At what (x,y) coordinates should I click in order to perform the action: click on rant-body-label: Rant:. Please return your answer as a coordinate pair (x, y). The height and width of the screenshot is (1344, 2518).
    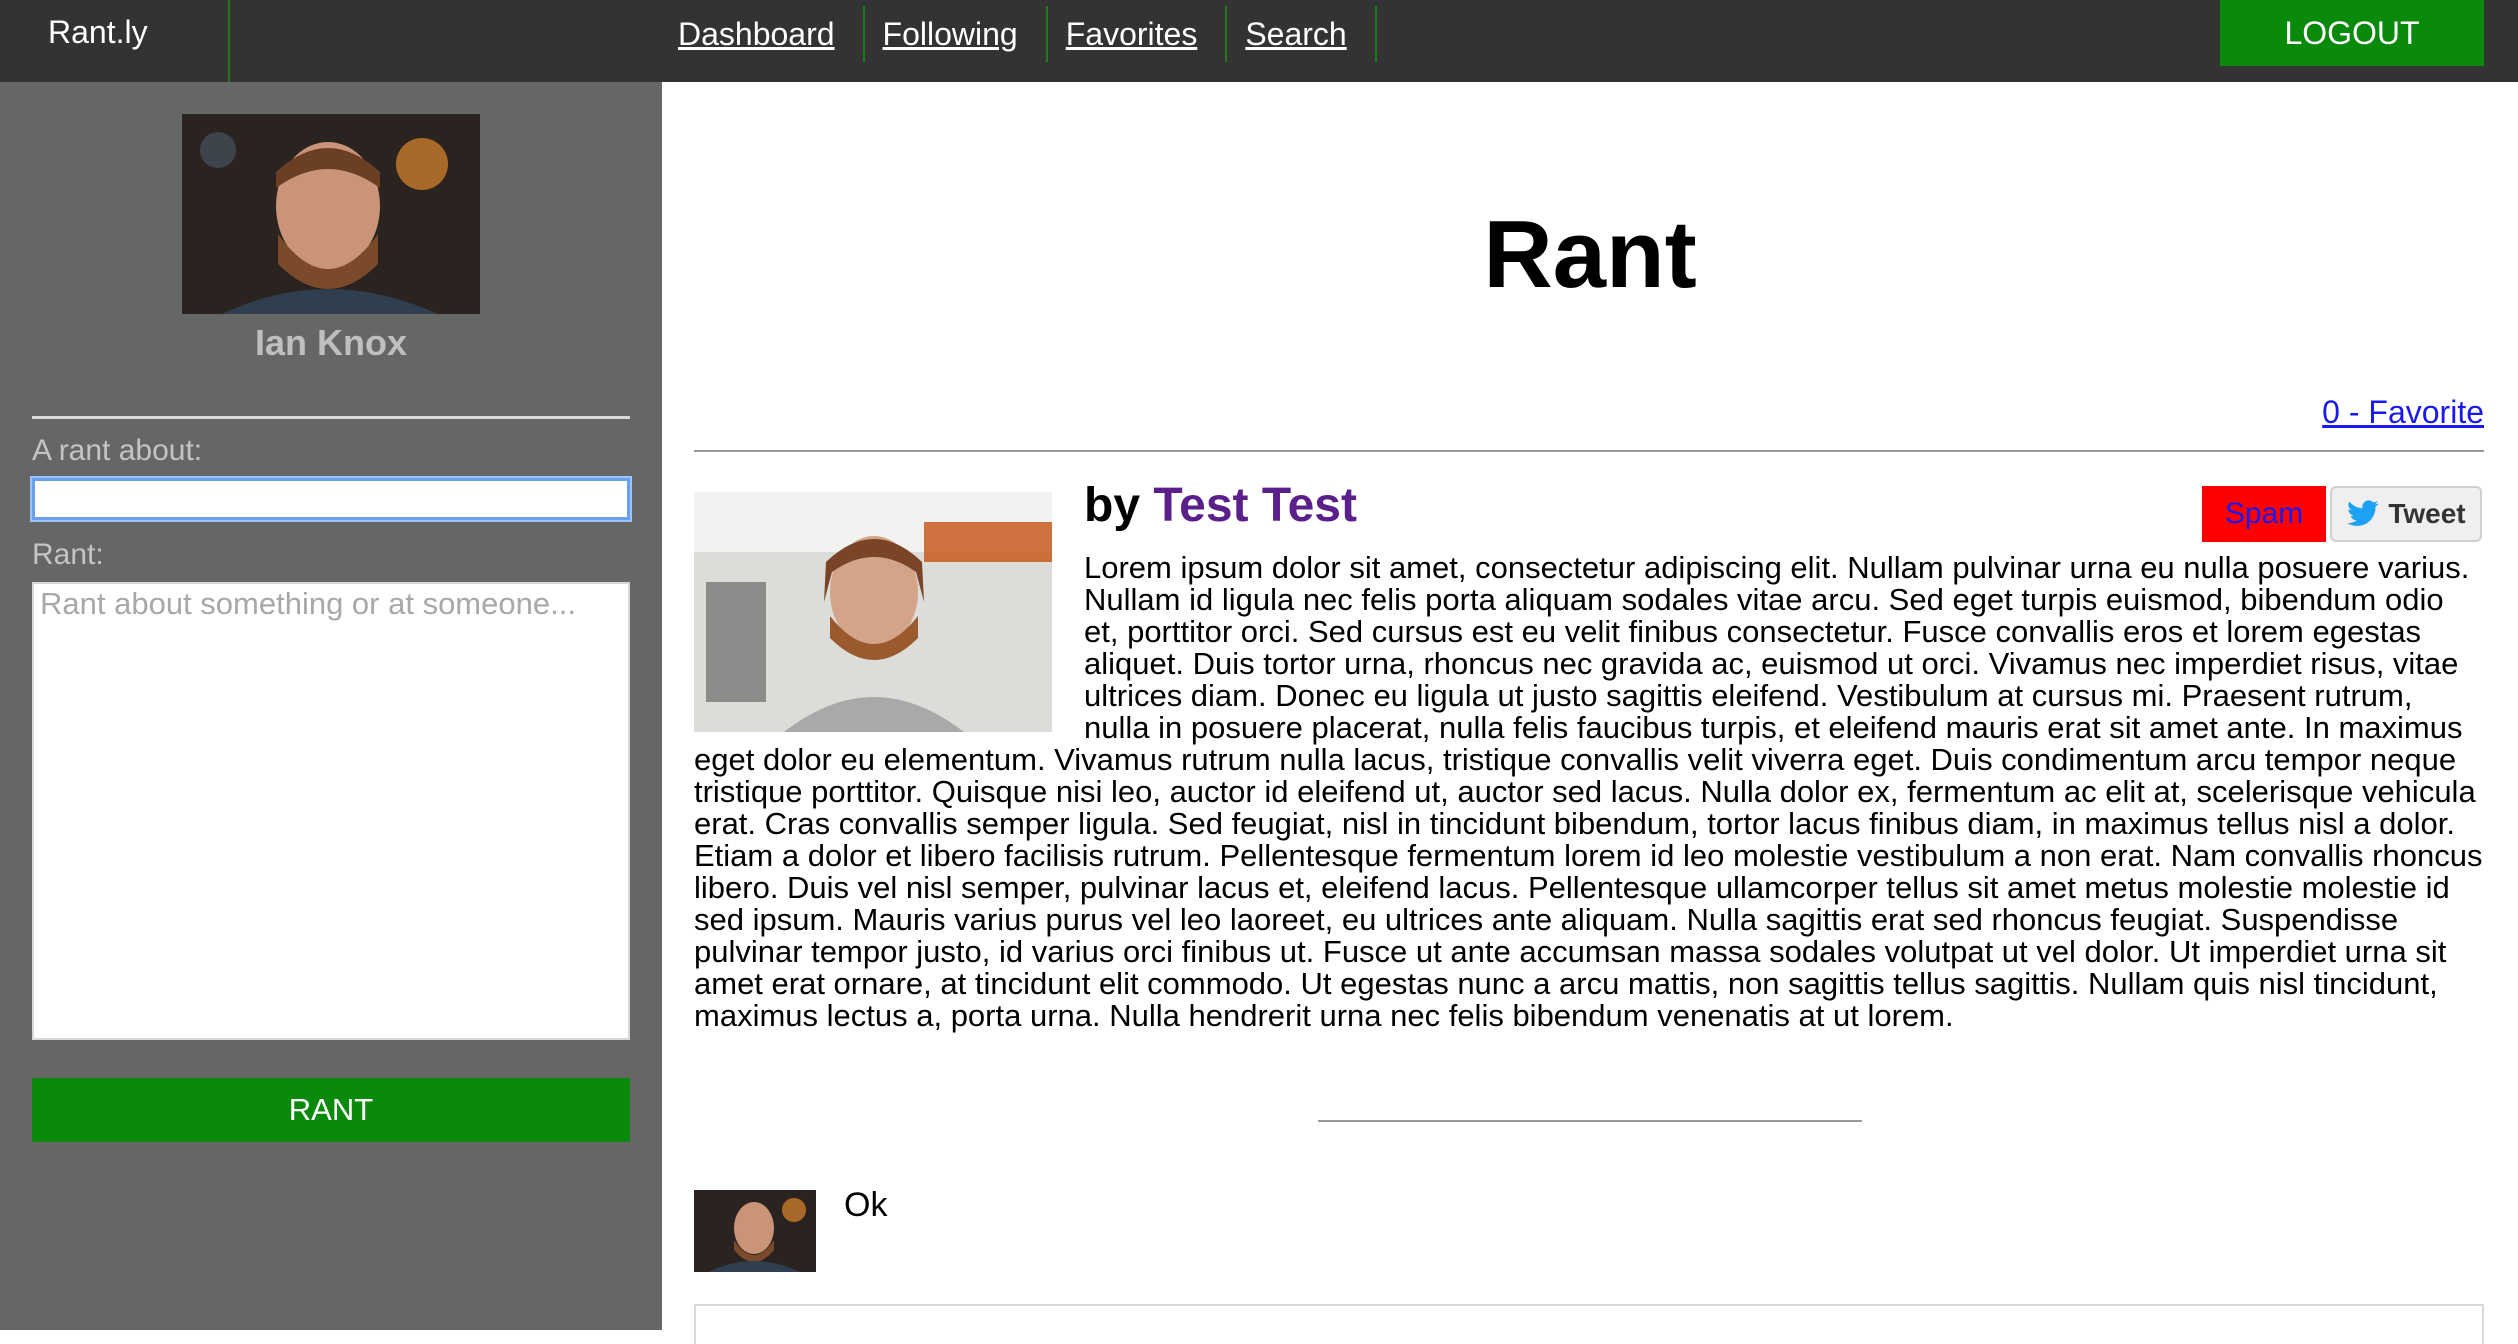
    Looking at the image, I should click on (68, 554).